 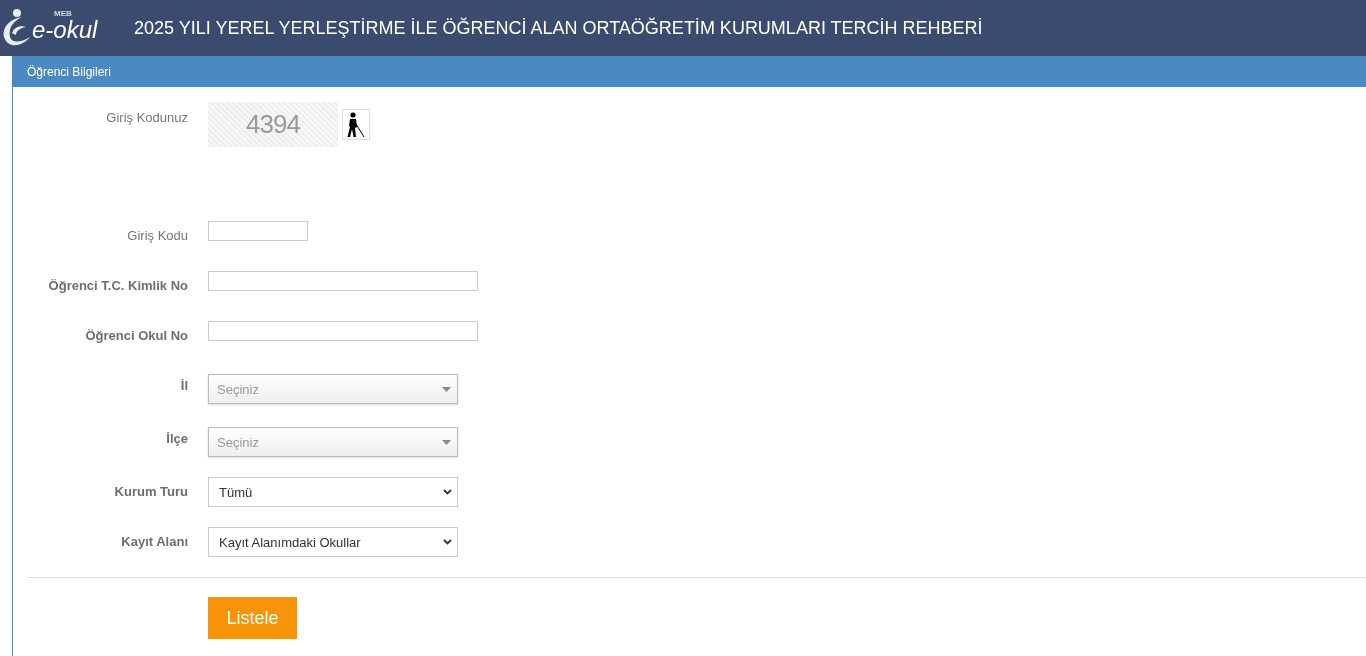 I want to click on field-label: İl, so click(x=183, y=385).